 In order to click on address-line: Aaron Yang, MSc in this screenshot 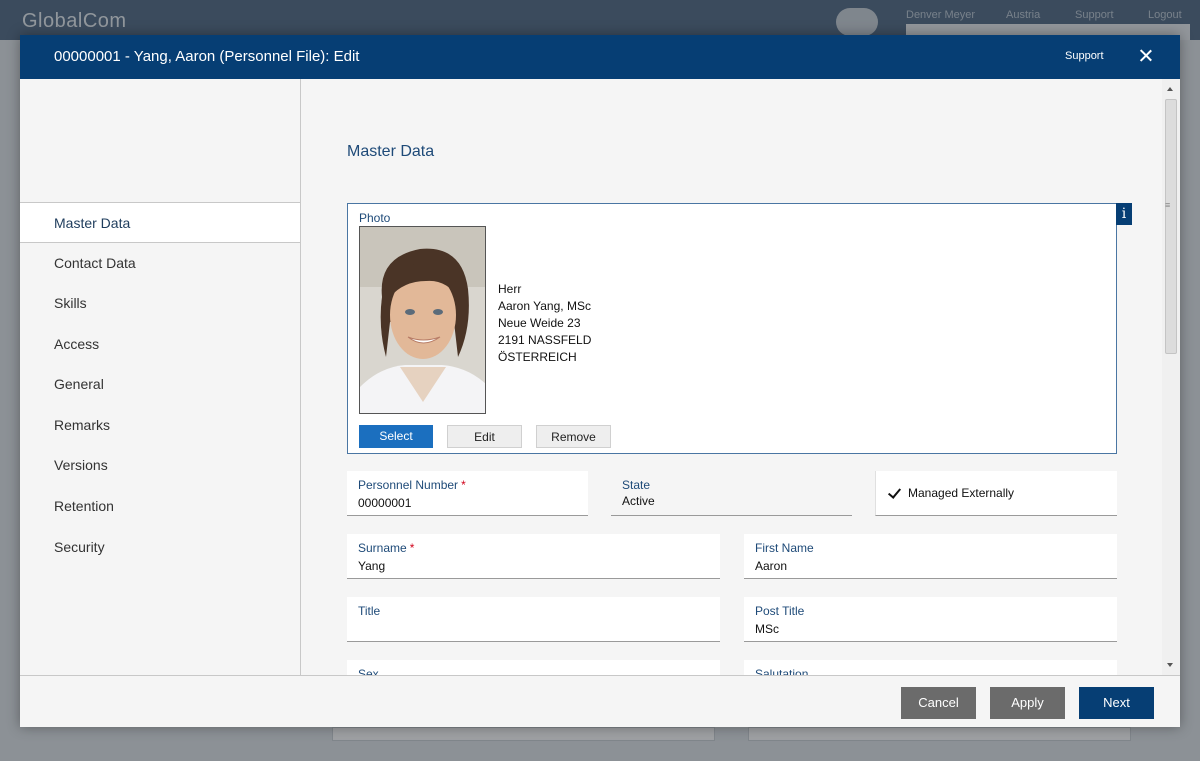, I will do `click(544, 306)`.